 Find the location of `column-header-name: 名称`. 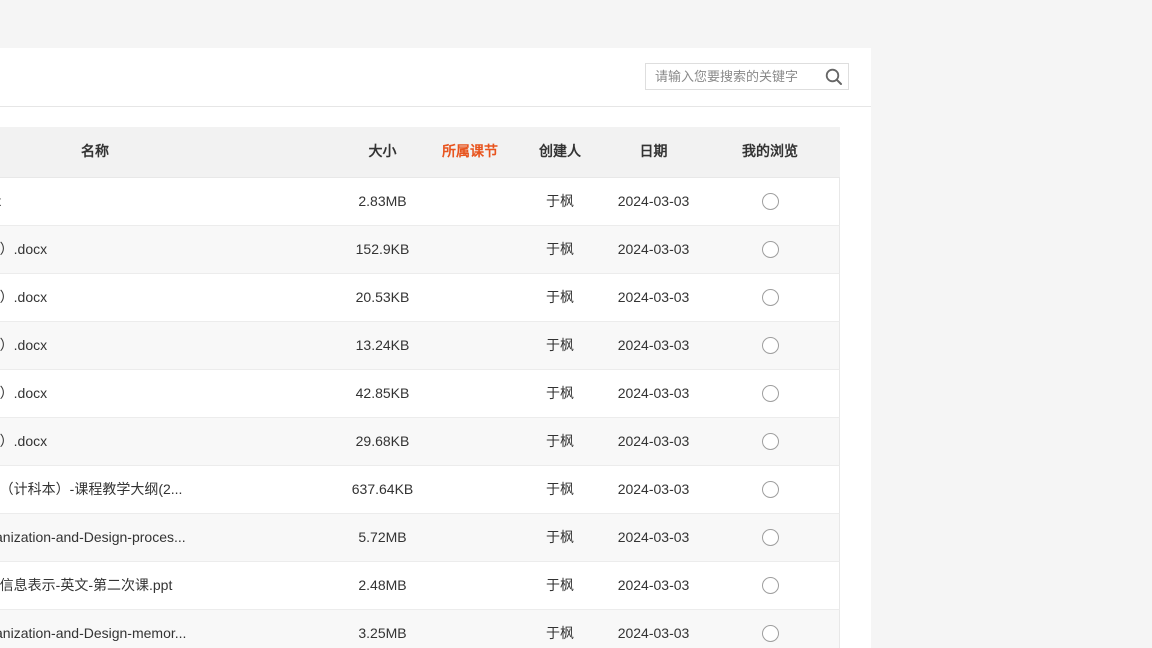

column-header-name: 名称 is located at coordinates (115, 152).